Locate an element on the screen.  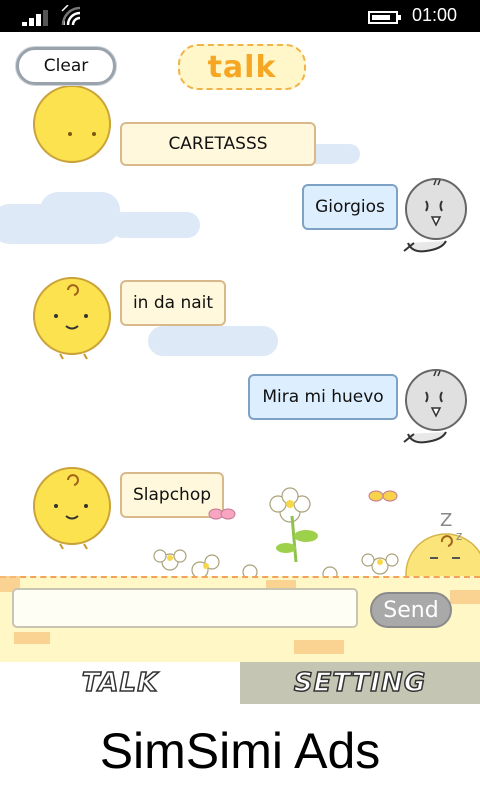
bot-message-bubble: CARETASSS is located at coordinates (218, 144).